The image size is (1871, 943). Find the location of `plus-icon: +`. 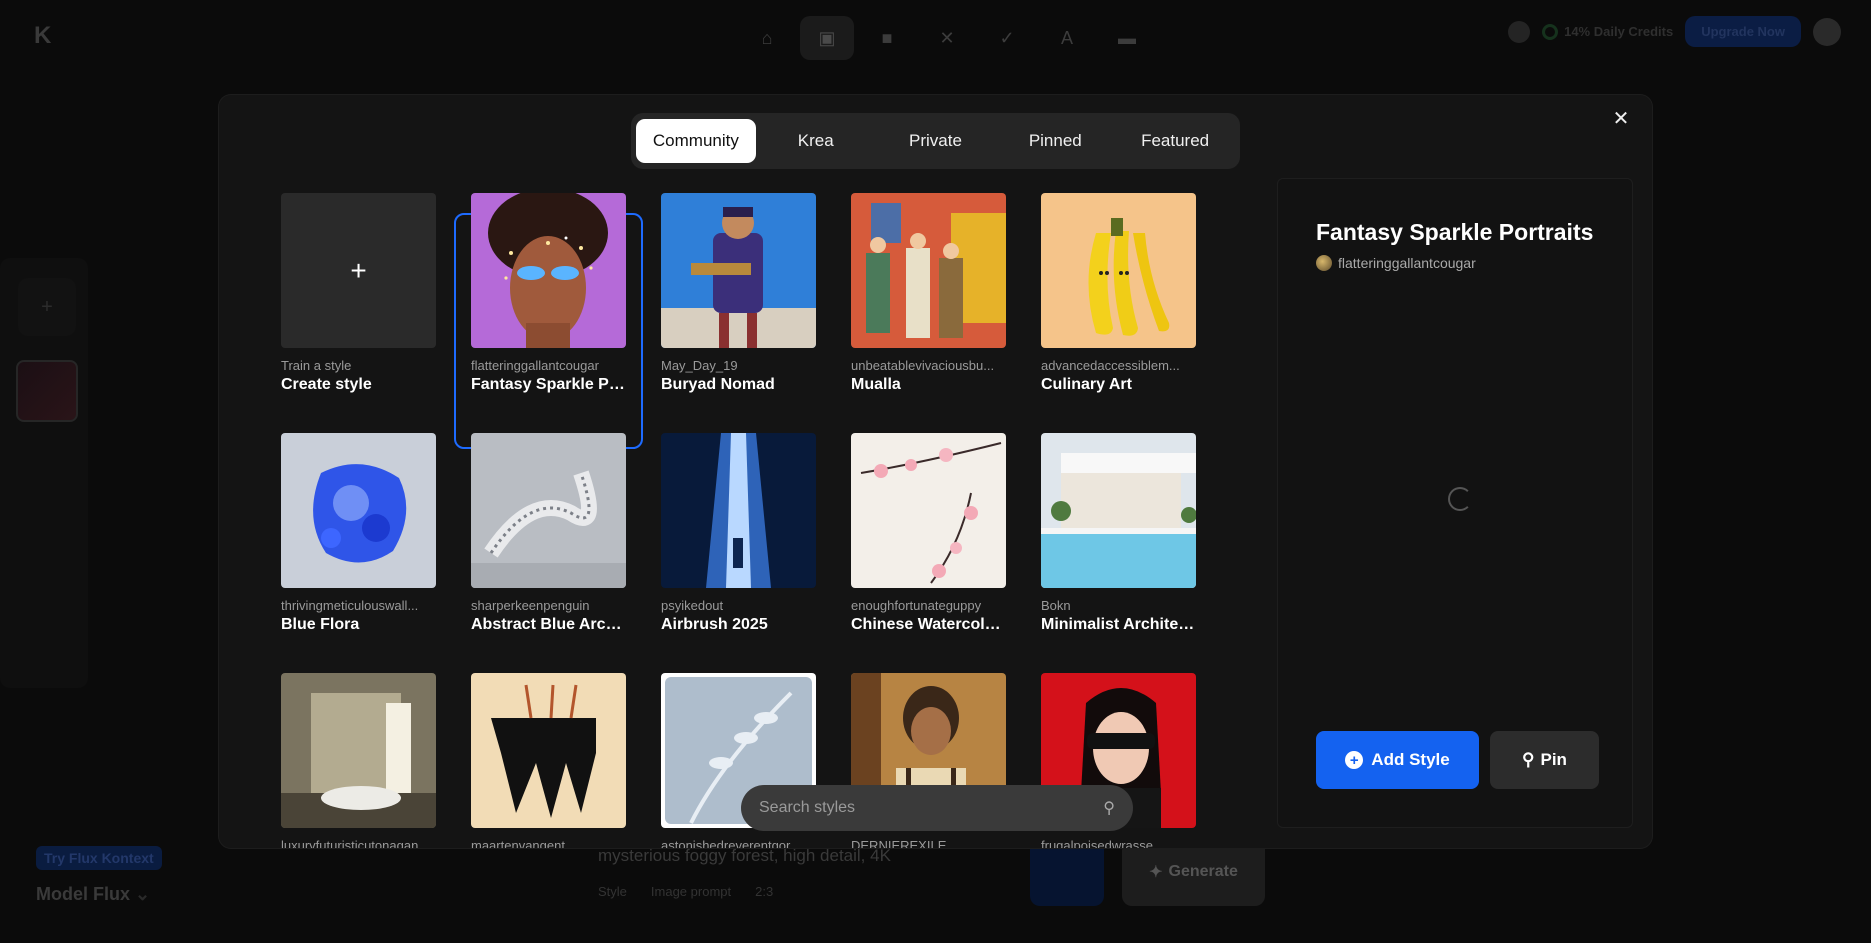

plus-icon: + is located at coordinates (358, 270).